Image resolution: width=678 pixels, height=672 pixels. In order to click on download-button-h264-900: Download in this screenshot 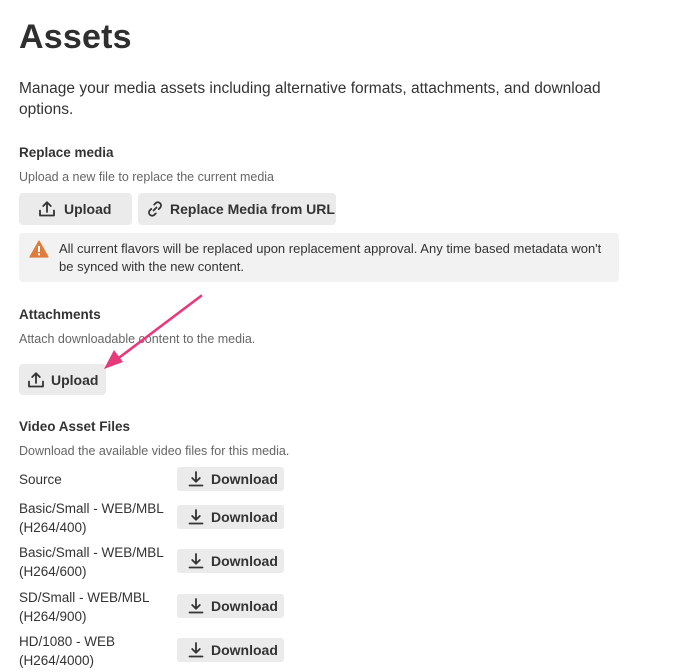, I will do `click(230, 606)`.